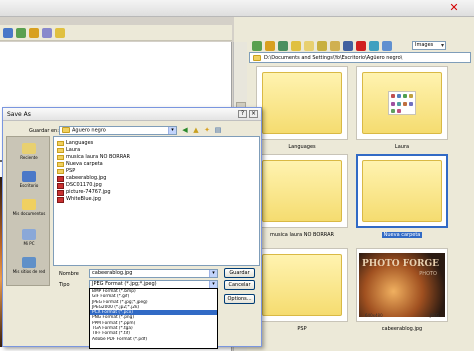 This screenshot has height=351, width=474. What do you see at coordinates (73, 150) in the screenshot?
I see `file-name: Laura` at bounding box center [73, 150].